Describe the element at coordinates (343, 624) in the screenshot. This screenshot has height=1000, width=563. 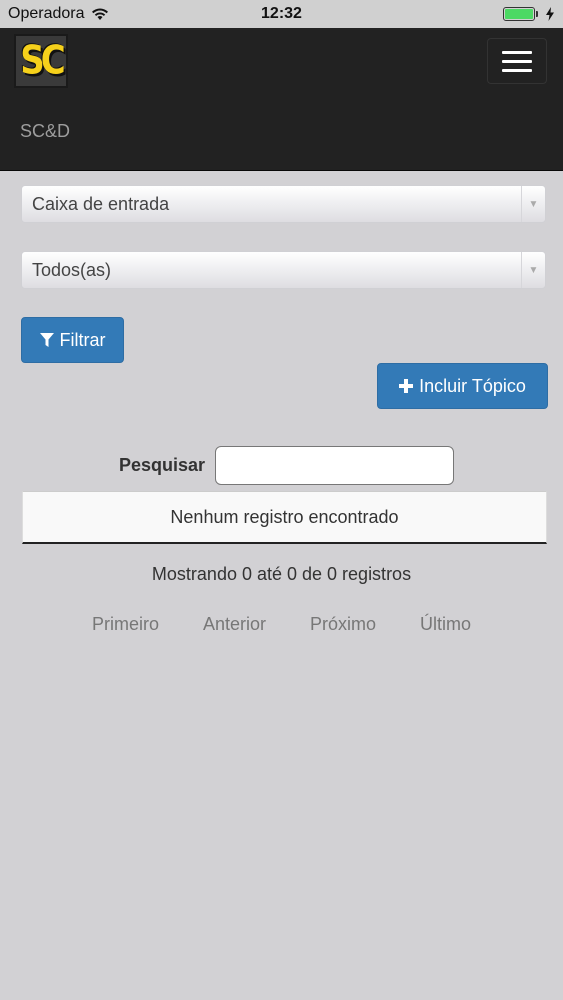
I see `pagination-next: Próximo` at that location.